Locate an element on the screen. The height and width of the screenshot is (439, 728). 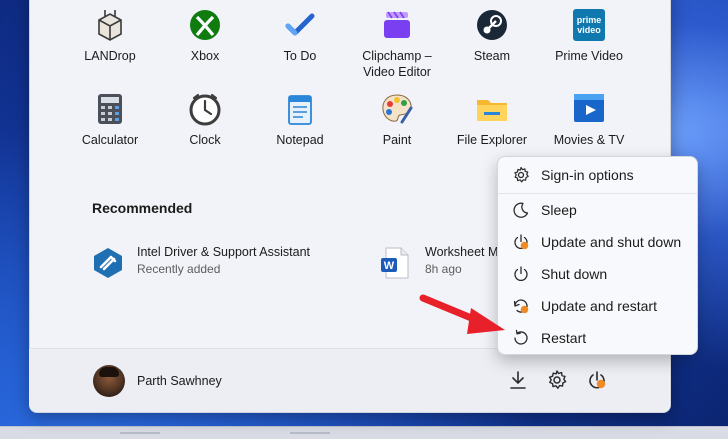
app-label: Paint is located at coordinates (397, 140).